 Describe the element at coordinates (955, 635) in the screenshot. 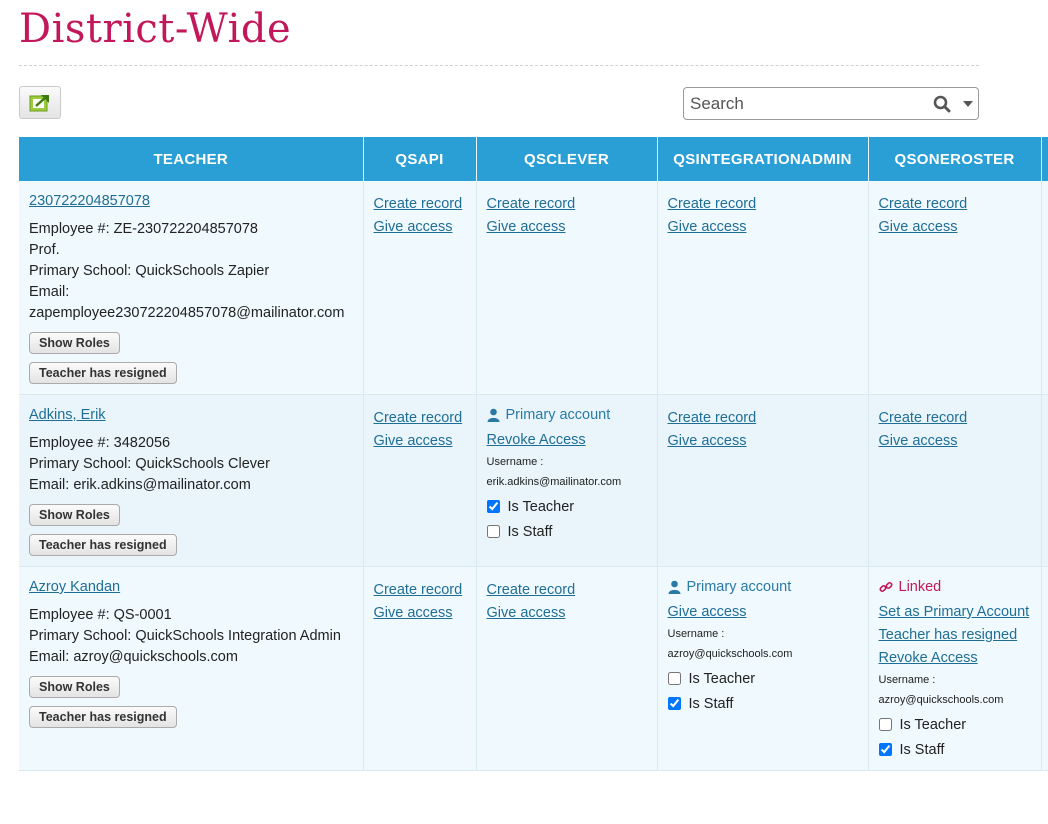

I see `teacher-resigned-link: Teacher has resigned` at that location.